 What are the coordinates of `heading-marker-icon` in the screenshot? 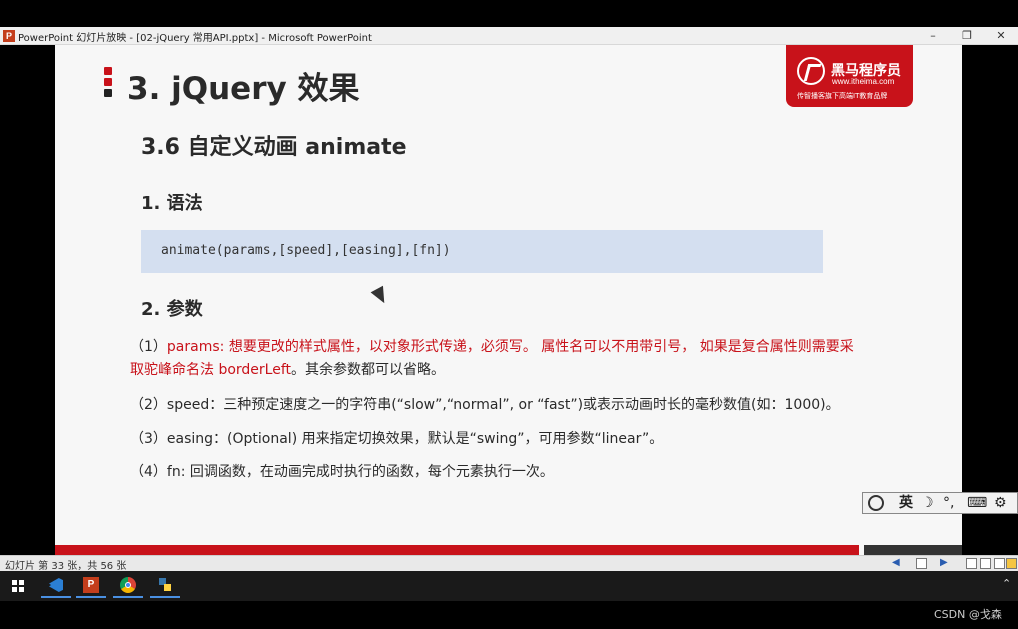 It's located at (109, 84).